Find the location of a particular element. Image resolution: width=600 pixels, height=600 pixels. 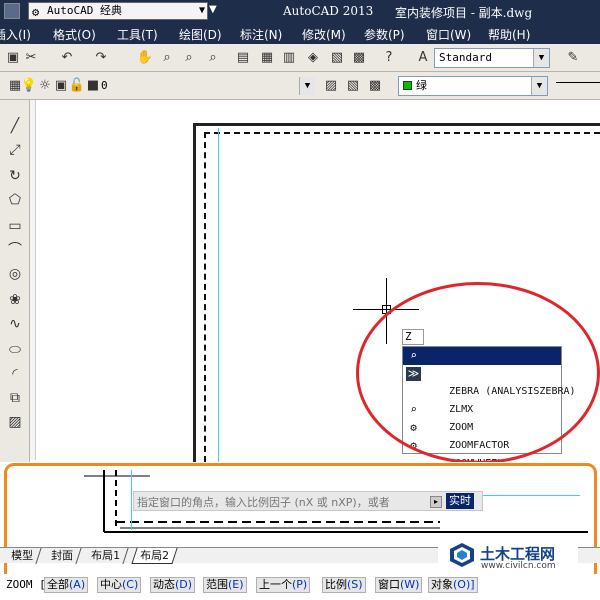

ellipse-arc-icon: ◜ is located at coordinates (15, 374).